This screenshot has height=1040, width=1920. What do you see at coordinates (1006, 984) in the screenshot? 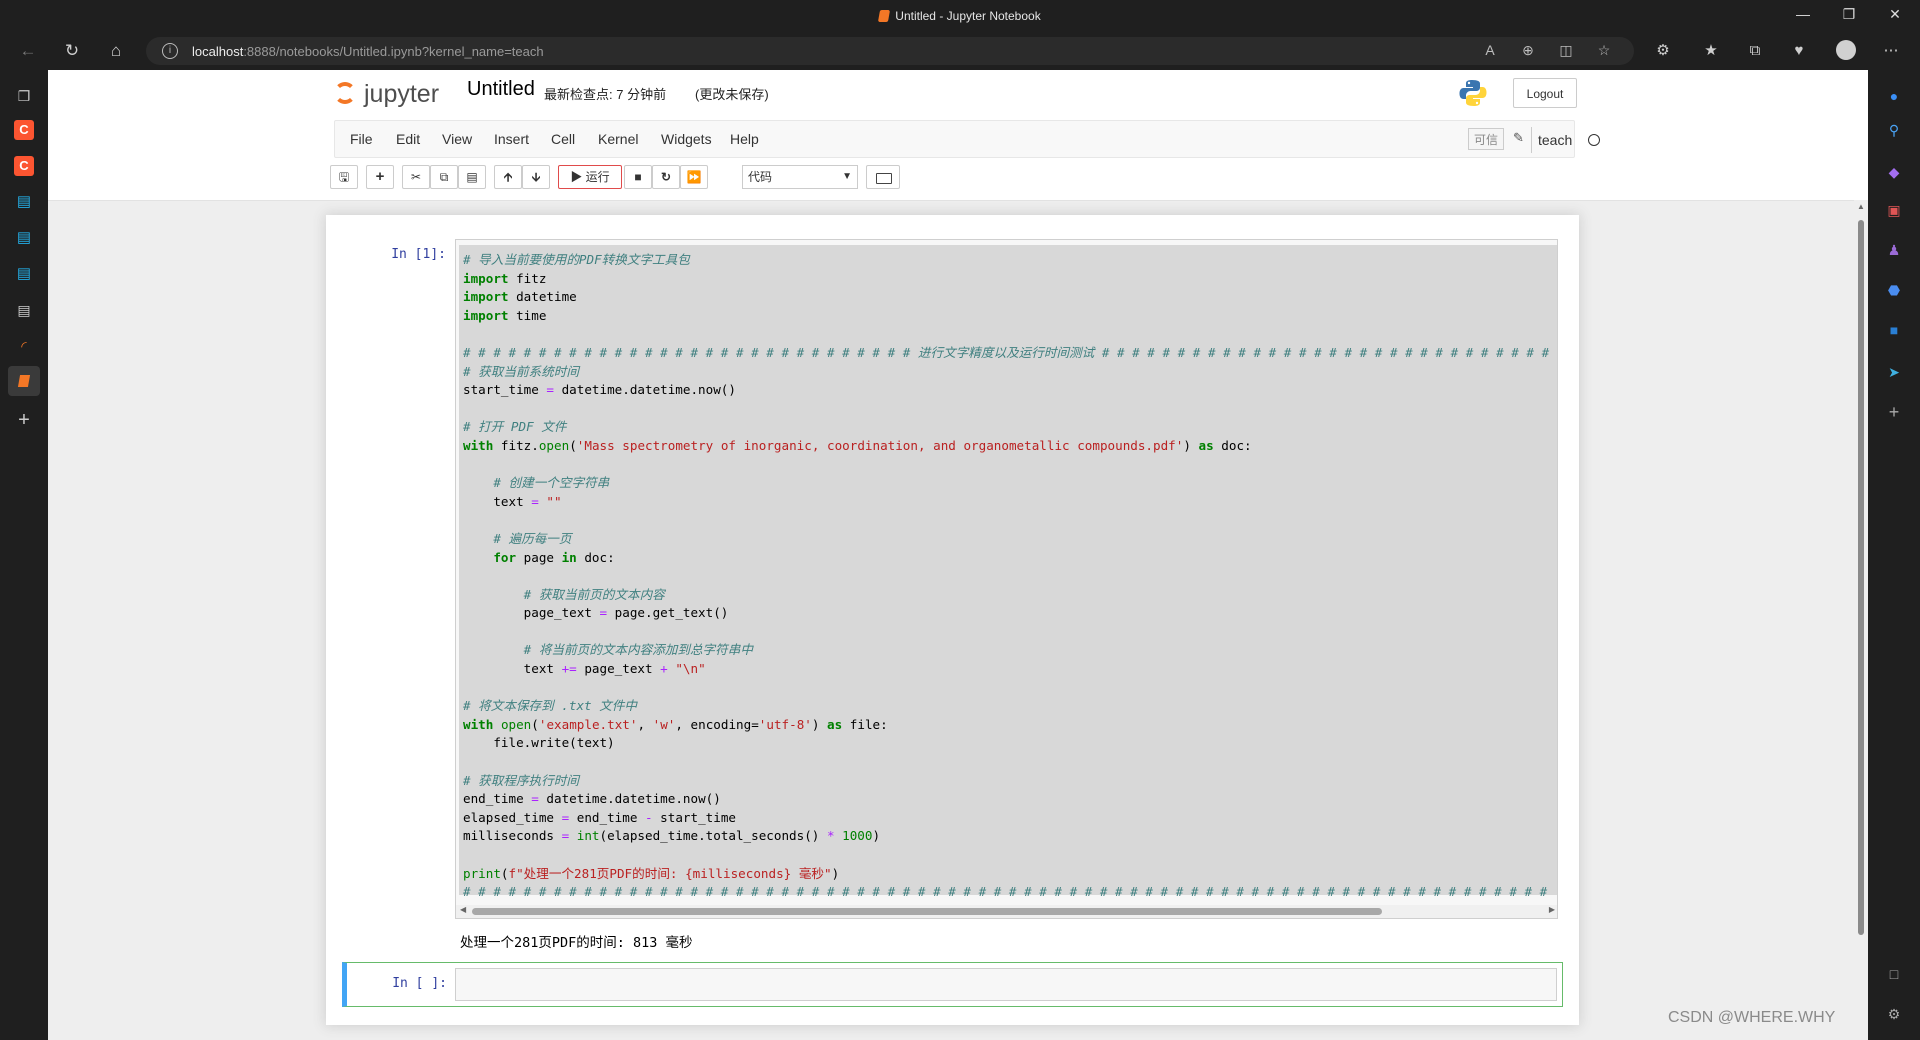
I see `cell-2-code-editor` at bounding box center [1006, 984].